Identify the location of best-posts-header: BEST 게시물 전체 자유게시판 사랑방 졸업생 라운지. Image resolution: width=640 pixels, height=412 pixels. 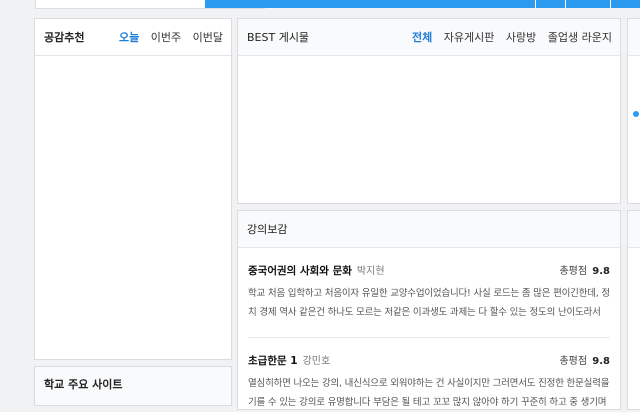
(429, 37).